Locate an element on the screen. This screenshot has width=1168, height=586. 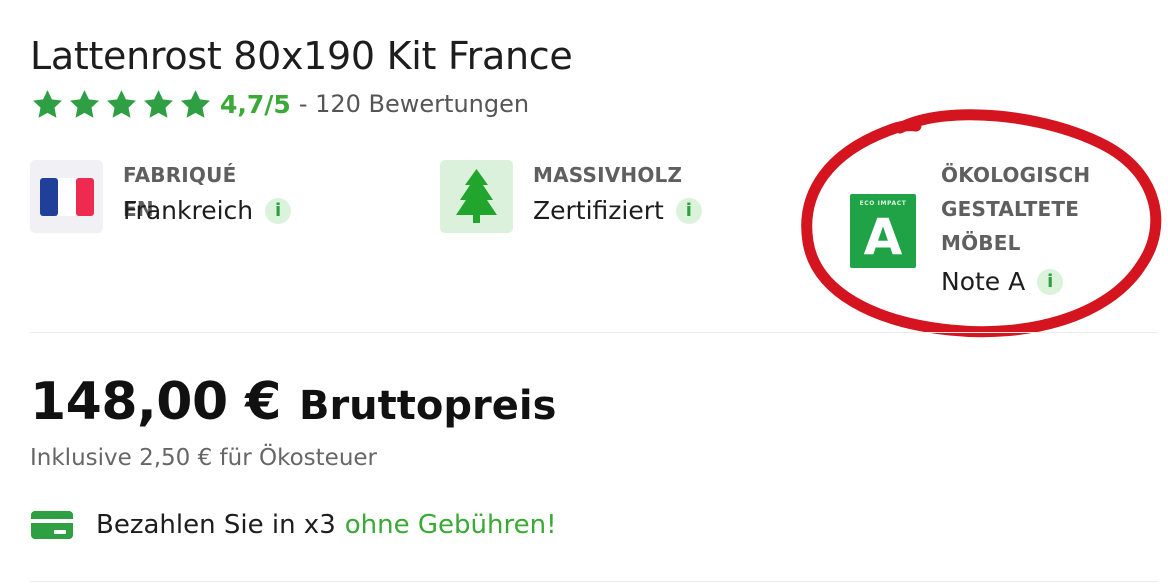
price-amount: 148,00 € is located at coordinates (155, 402).